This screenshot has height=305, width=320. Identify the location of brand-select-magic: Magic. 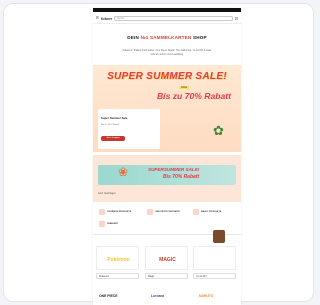
(166, 276).